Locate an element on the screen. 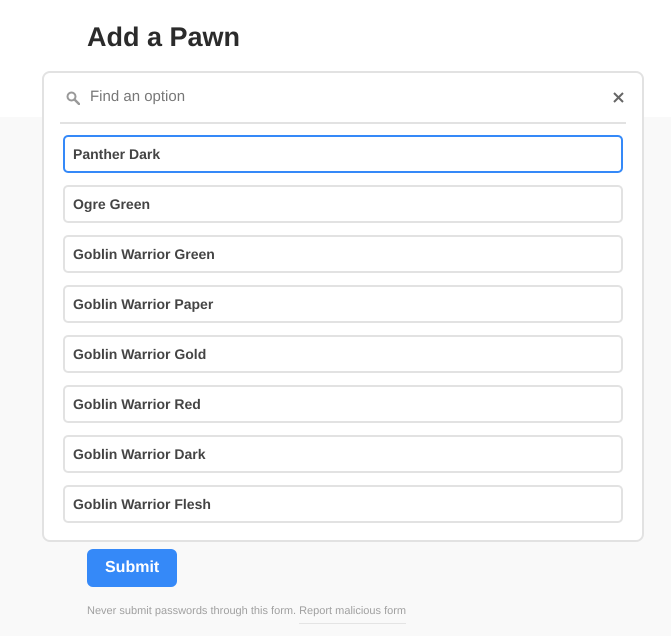  option-item: Goblin Warrior Green is located at coordinates (343, 254).